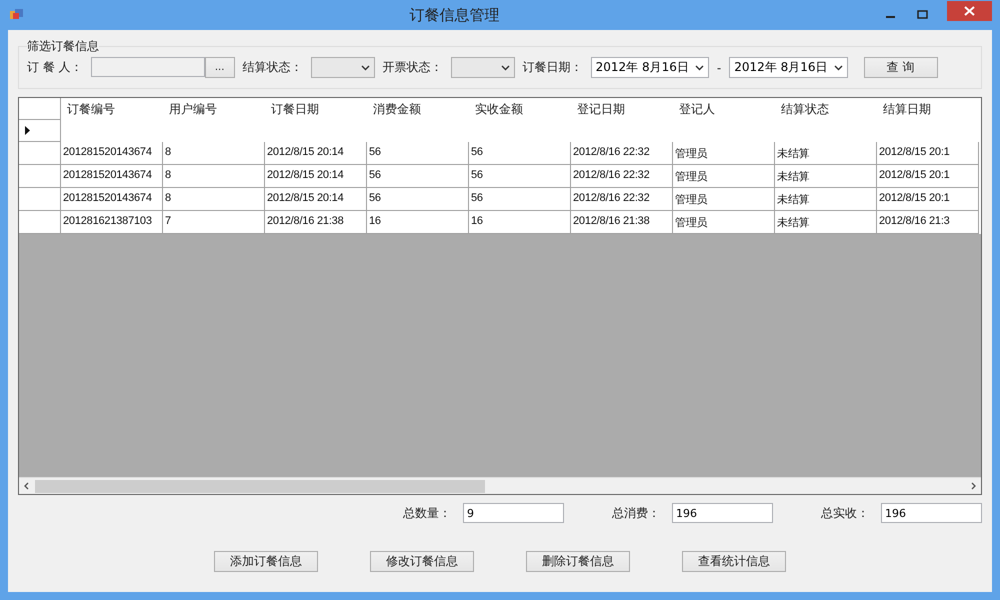 Image resolution: width=1000 pixels, height=600 pixels. I want to click on action-button: 删除订餐信息, so click(578, 561).